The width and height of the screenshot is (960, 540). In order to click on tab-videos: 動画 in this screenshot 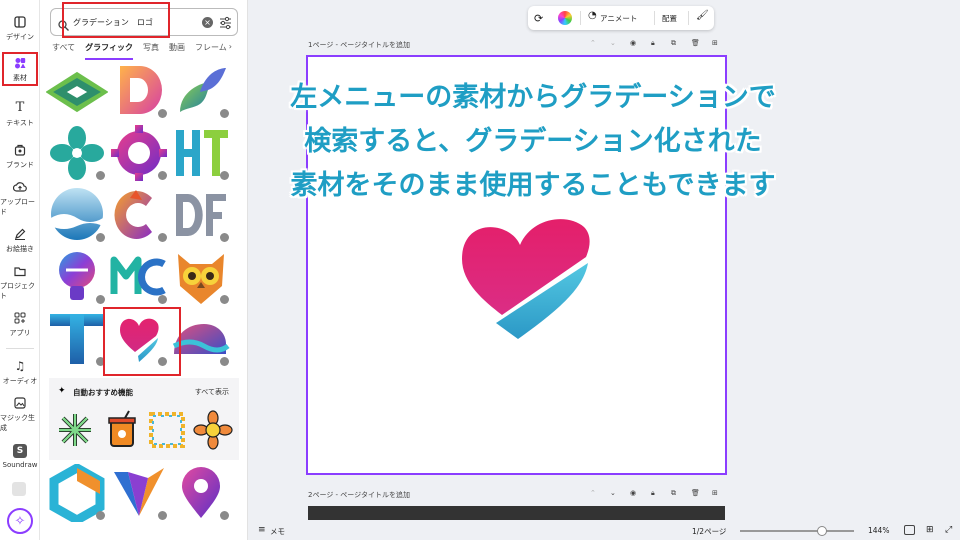, I will do `click(177, 51)`.